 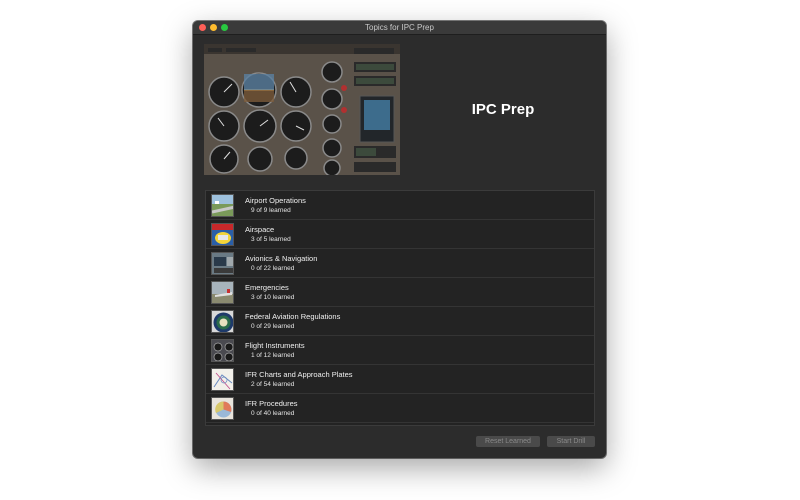 I want to click on reset-learned-button: Reset Learned, so click(x=508, y=441).